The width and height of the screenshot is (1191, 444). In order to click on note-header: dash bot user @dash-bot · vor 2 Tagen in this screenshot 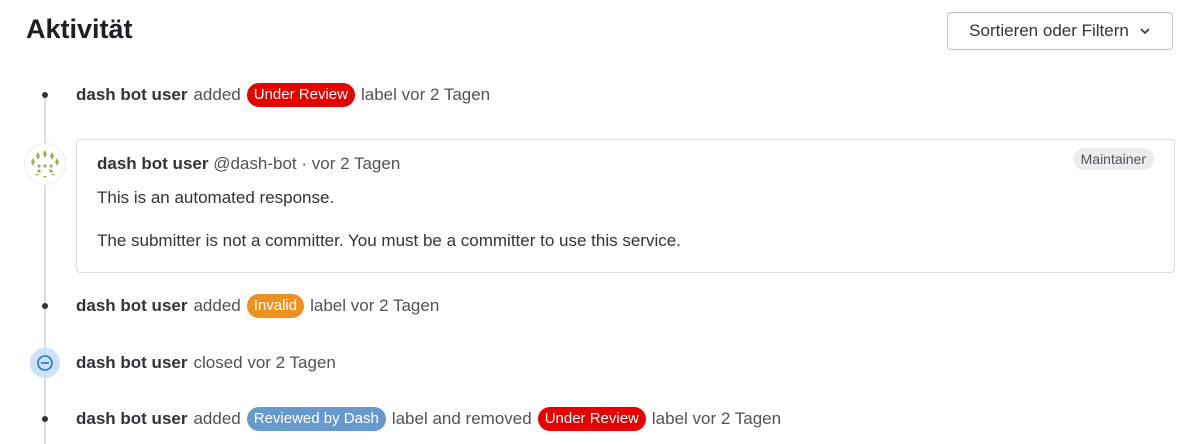, I will do `click(248, 164)`.